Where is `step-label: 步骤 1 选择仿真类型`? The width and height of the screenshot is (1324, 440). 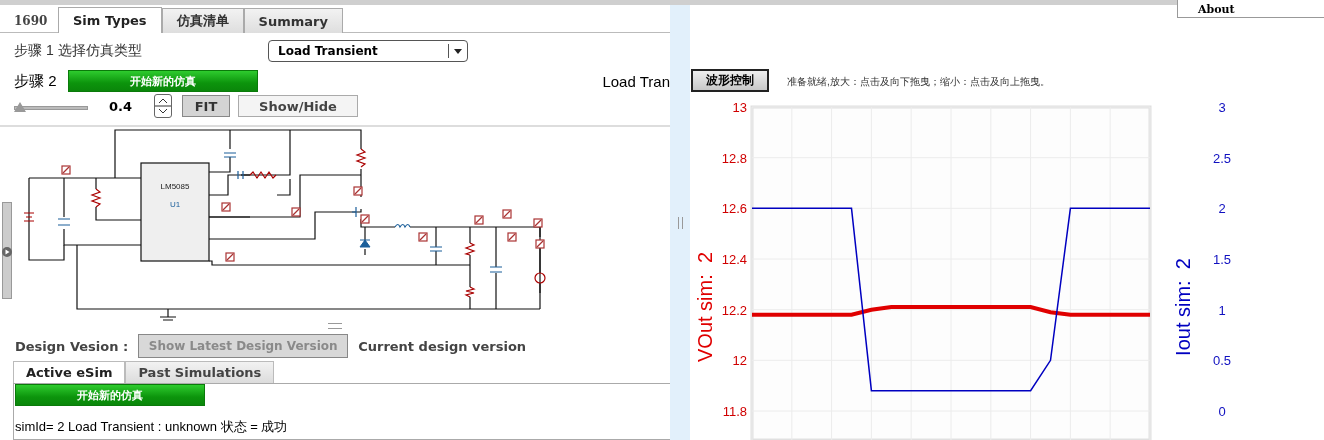
step-label: 步骤 1 选择仿真类型 is located at coordinates (78, 51).